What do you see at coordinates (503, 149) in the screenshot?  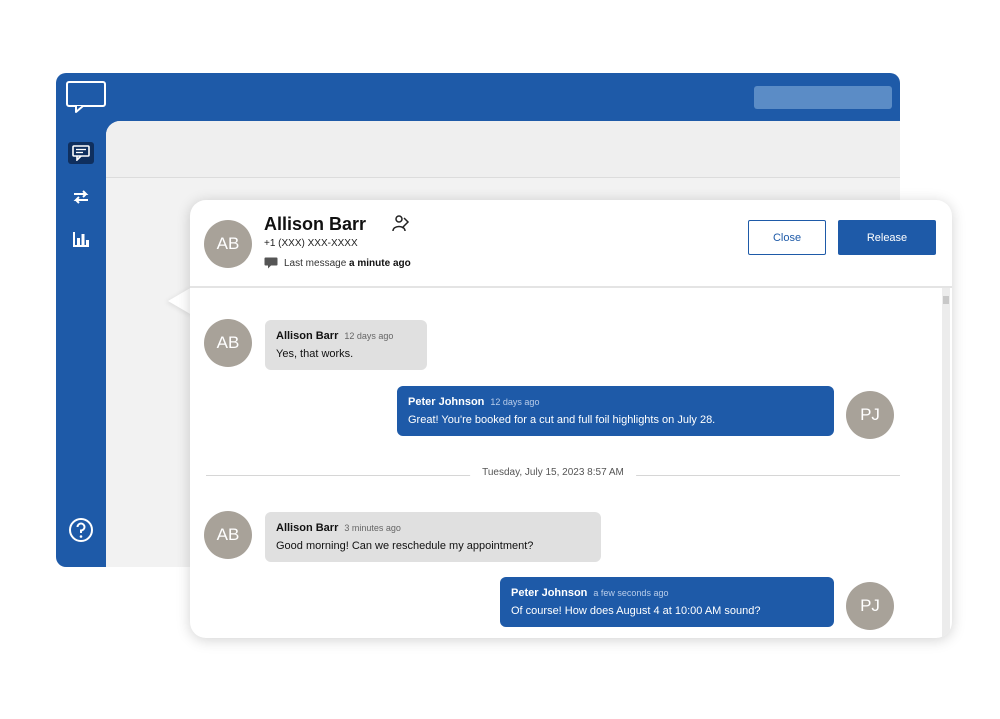 I see `content-toolbar` at bounding box center [503, 149].